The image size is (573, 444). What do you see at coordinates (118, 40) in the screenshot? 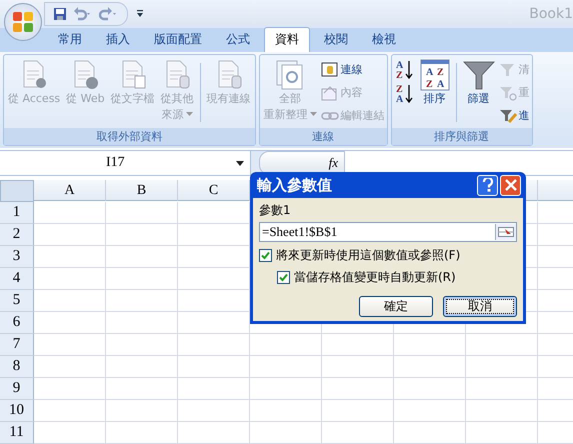
I see `ribbon-tab: 插入` at bounding box center [118, 40].